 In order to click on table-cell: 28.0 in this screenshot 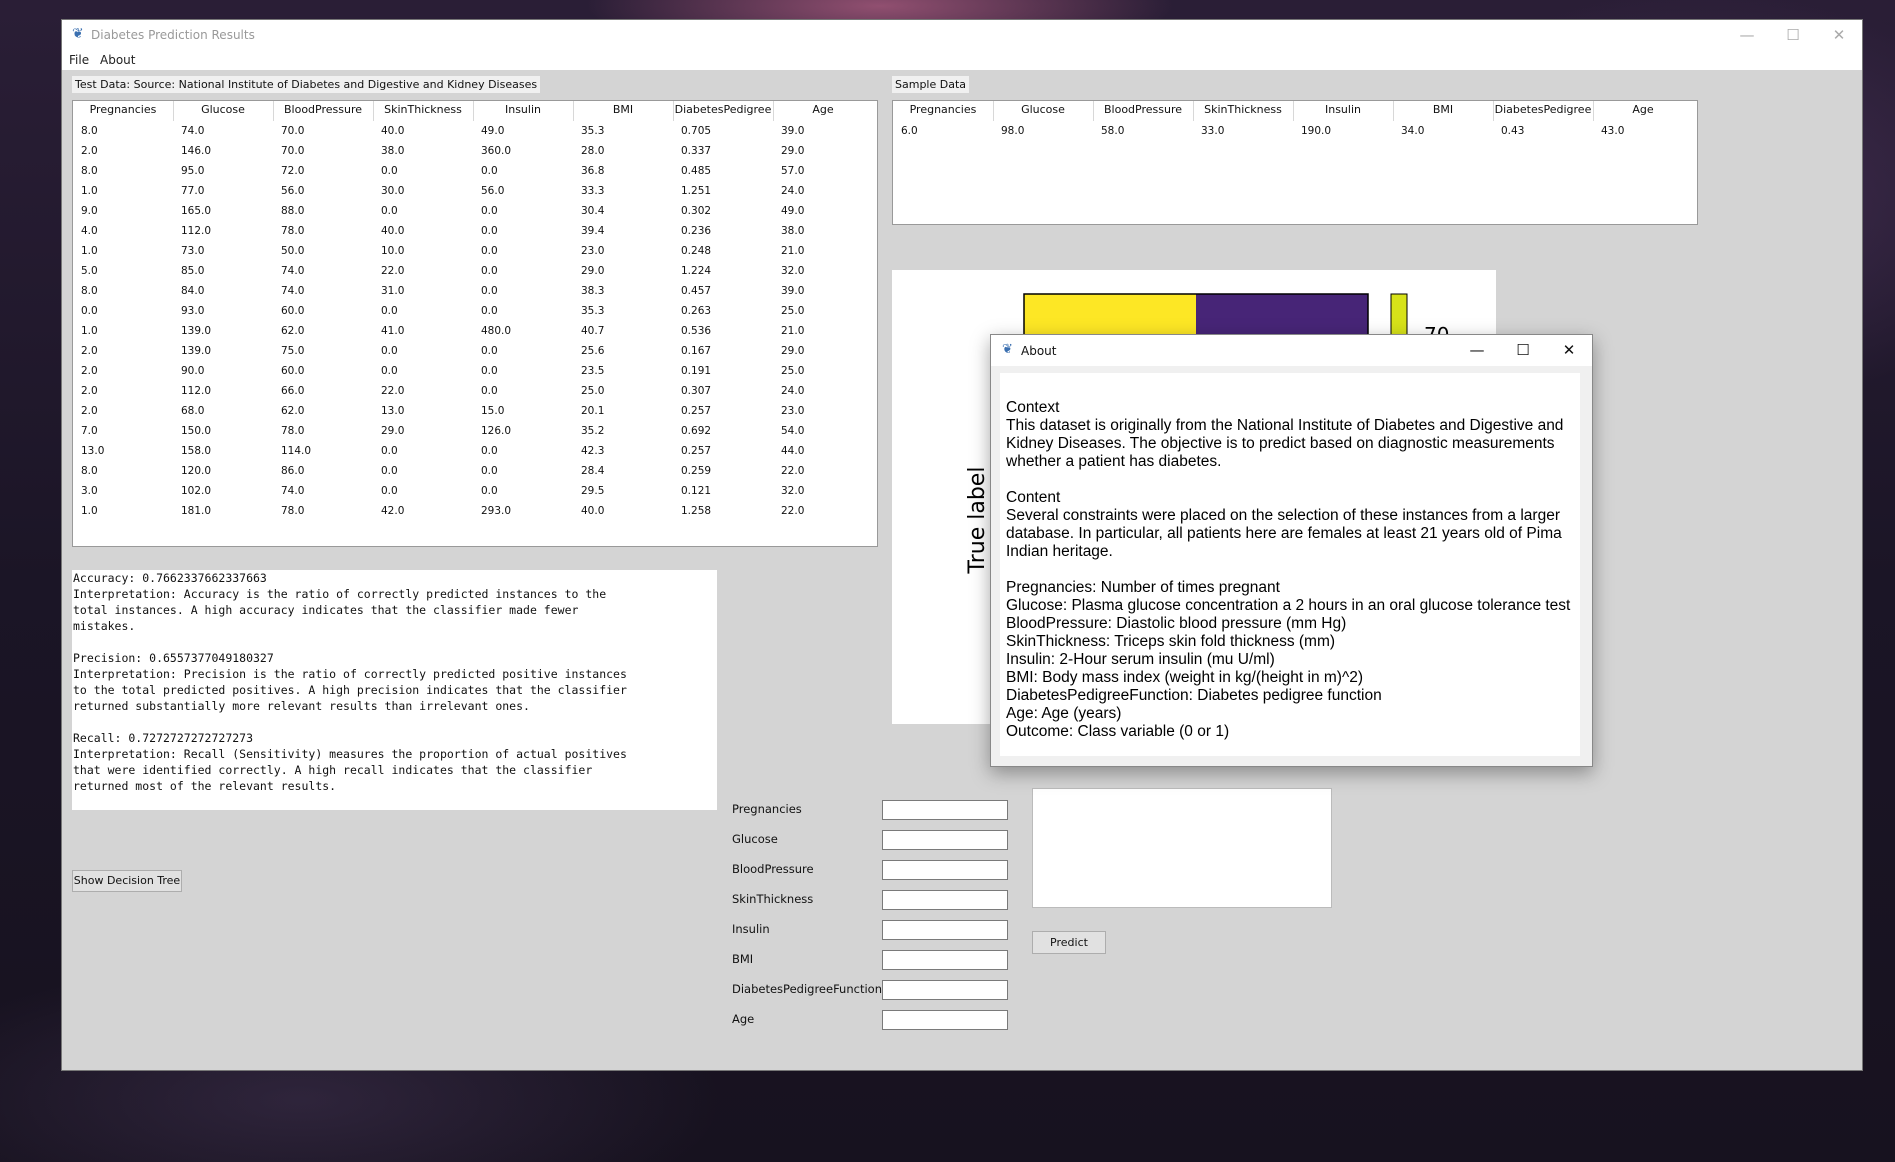, I will do `click(593, 151)`.